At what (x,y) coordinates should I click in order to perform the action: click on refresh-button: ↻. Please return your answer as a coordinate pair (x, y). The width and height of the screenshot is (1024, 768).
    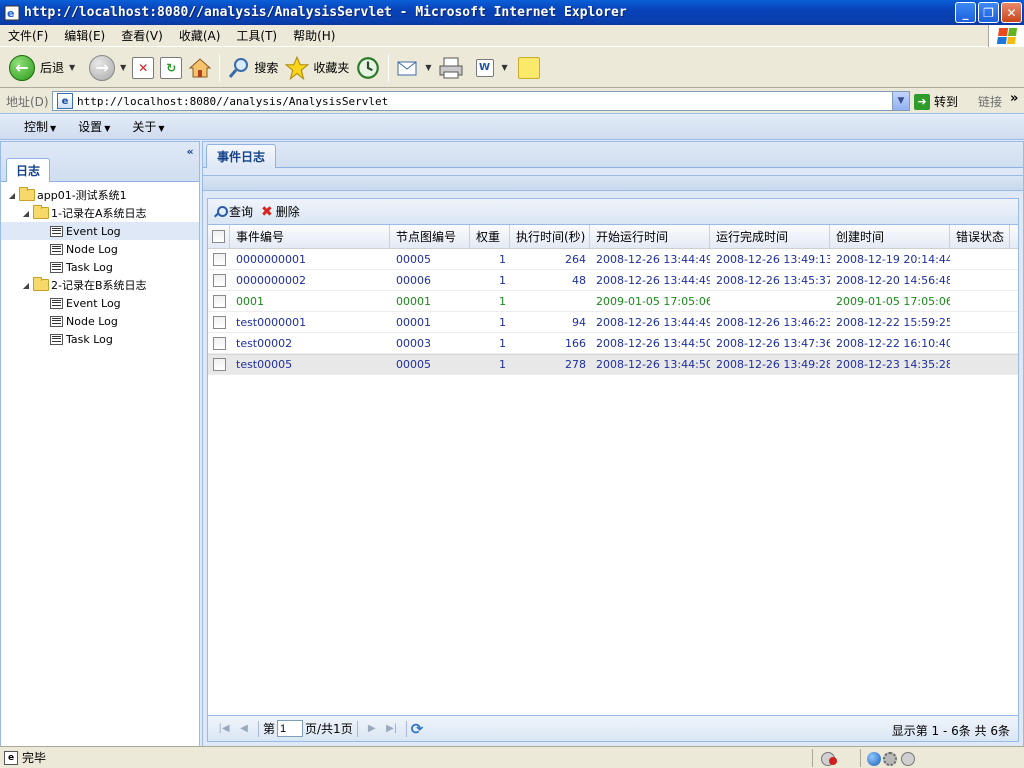
    Looking at the image, I should click on (171, 68).